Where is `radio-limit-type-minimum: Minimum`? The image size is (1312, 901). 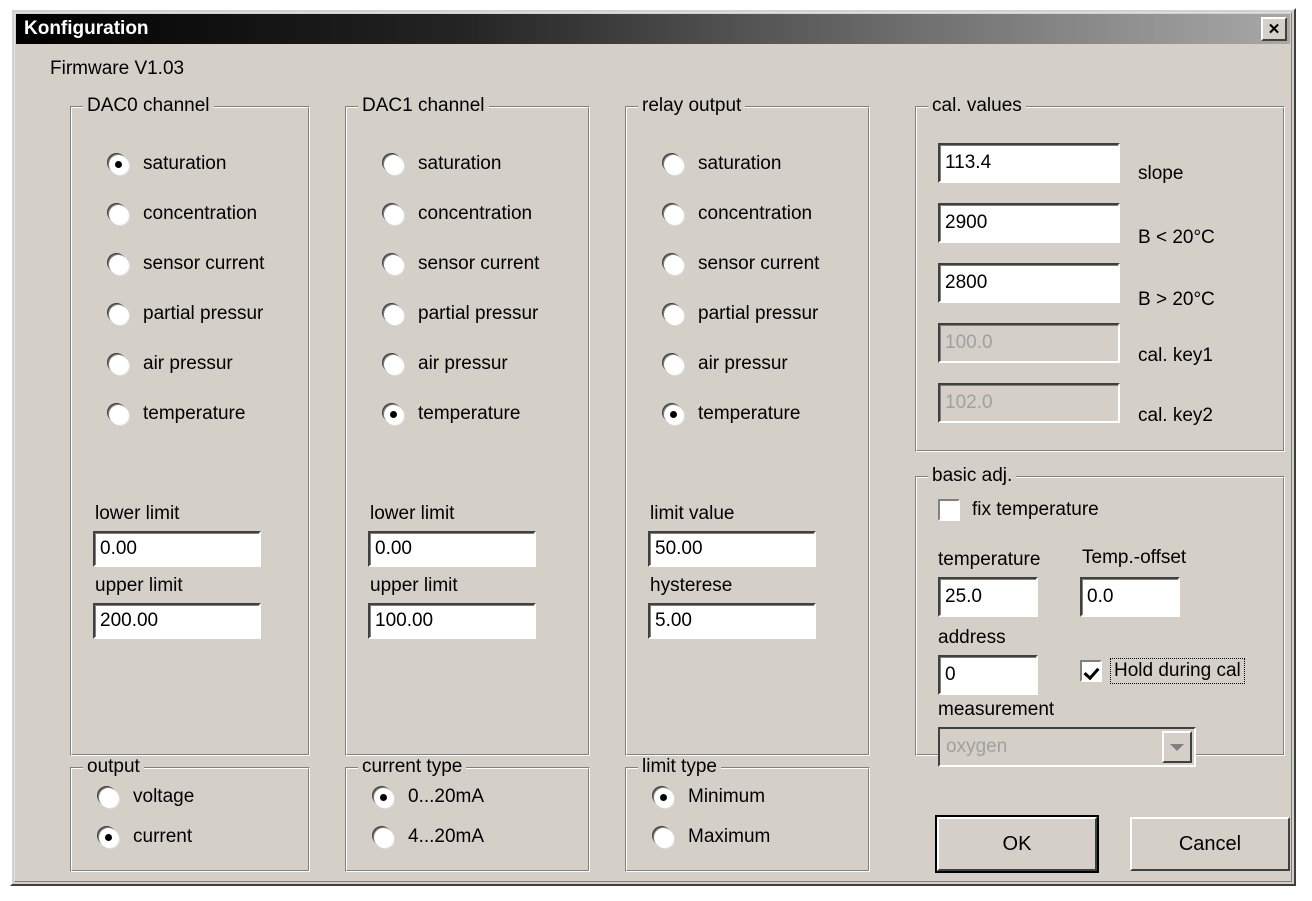 radio-limit-type-minimum: Minimum is located at coordinates (709, 797).